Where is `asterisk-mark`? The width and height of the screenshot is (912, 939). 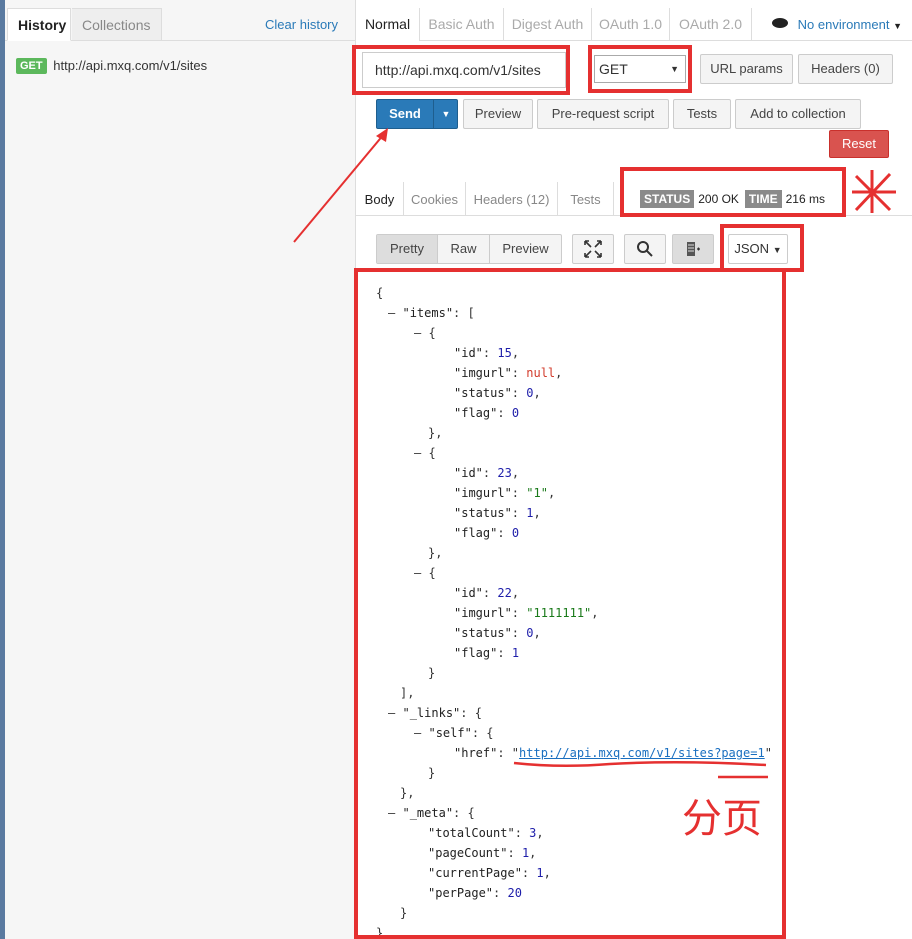 asterisk-mark is located at coordinates (874, 191).